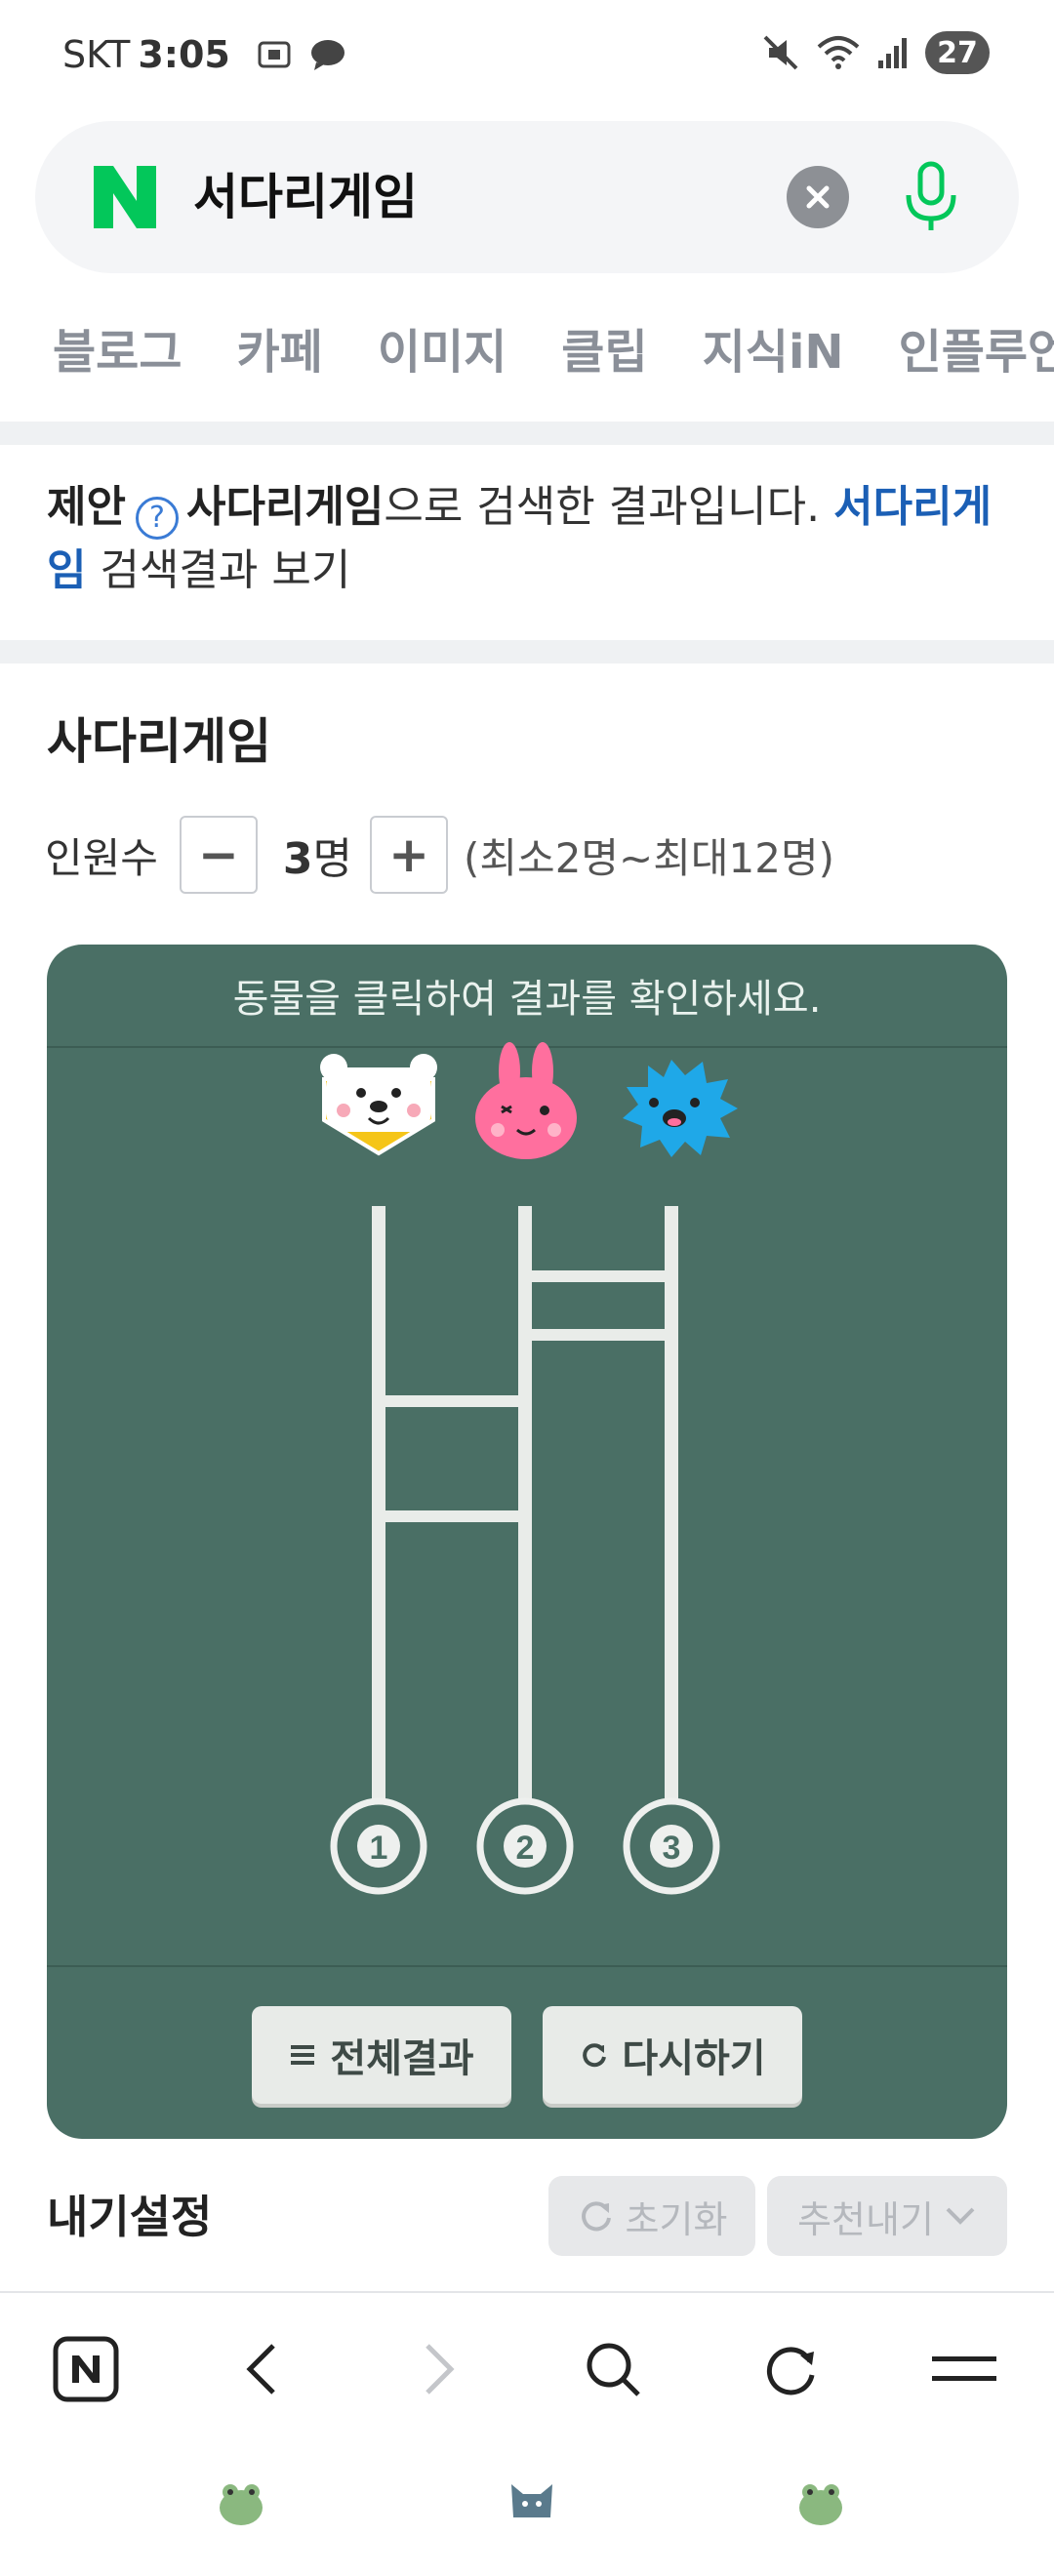  I want to click on status-bar: SKT 3:05 27, so click(527, 57).